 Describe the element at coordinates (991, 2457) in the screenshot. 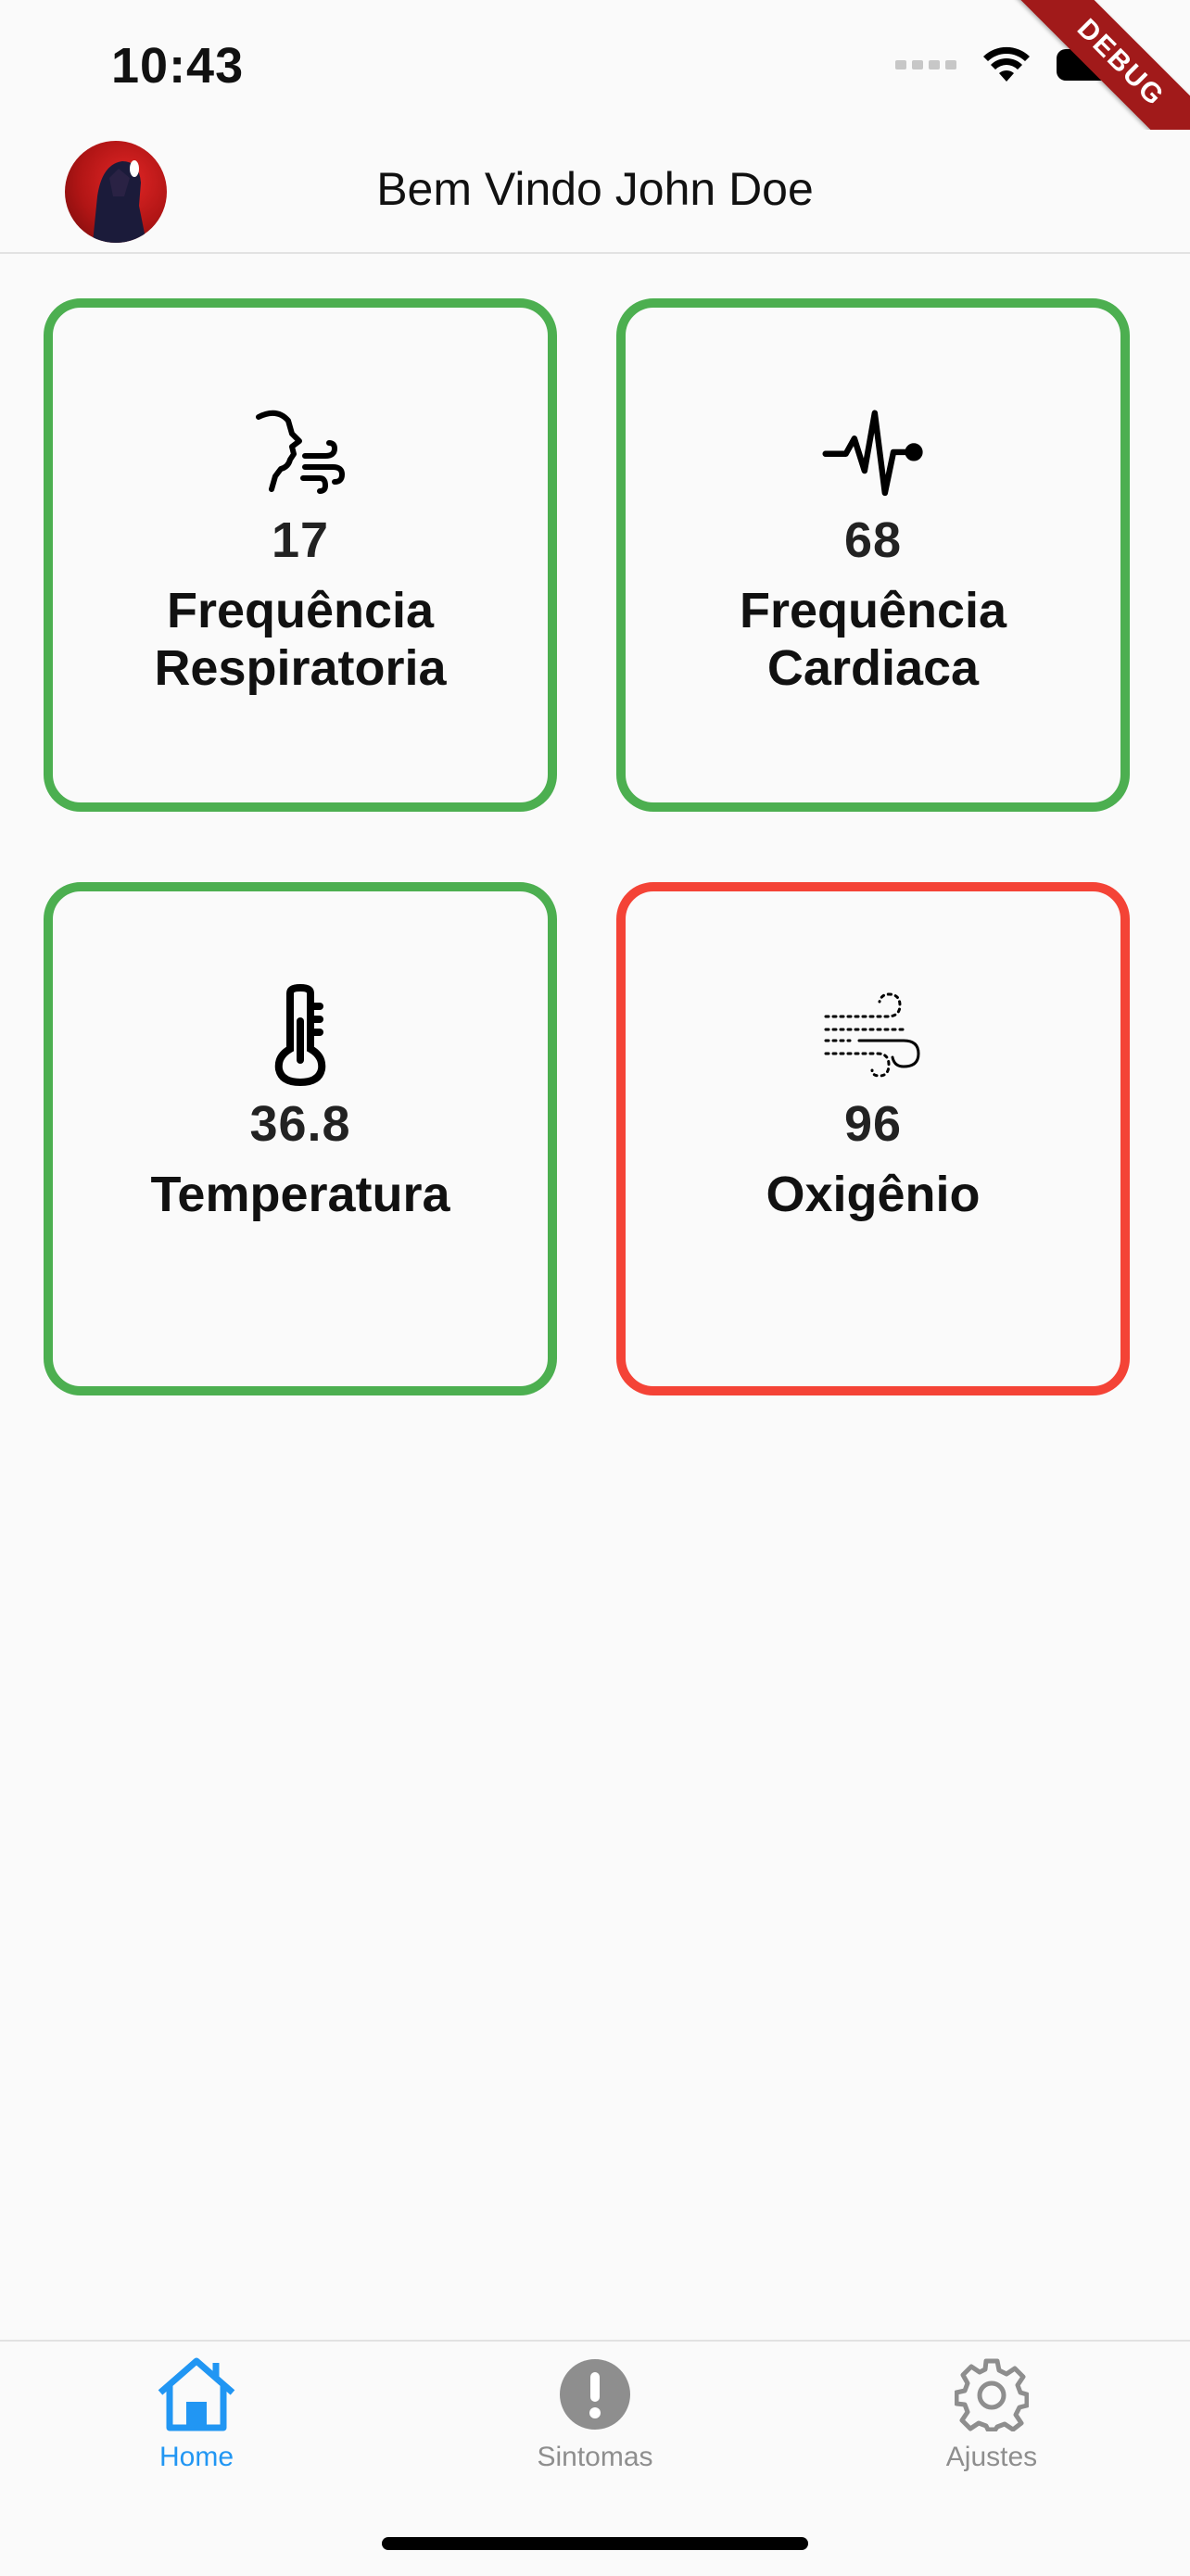

I see `nav-label-ajustes: Ajustes` at that location.